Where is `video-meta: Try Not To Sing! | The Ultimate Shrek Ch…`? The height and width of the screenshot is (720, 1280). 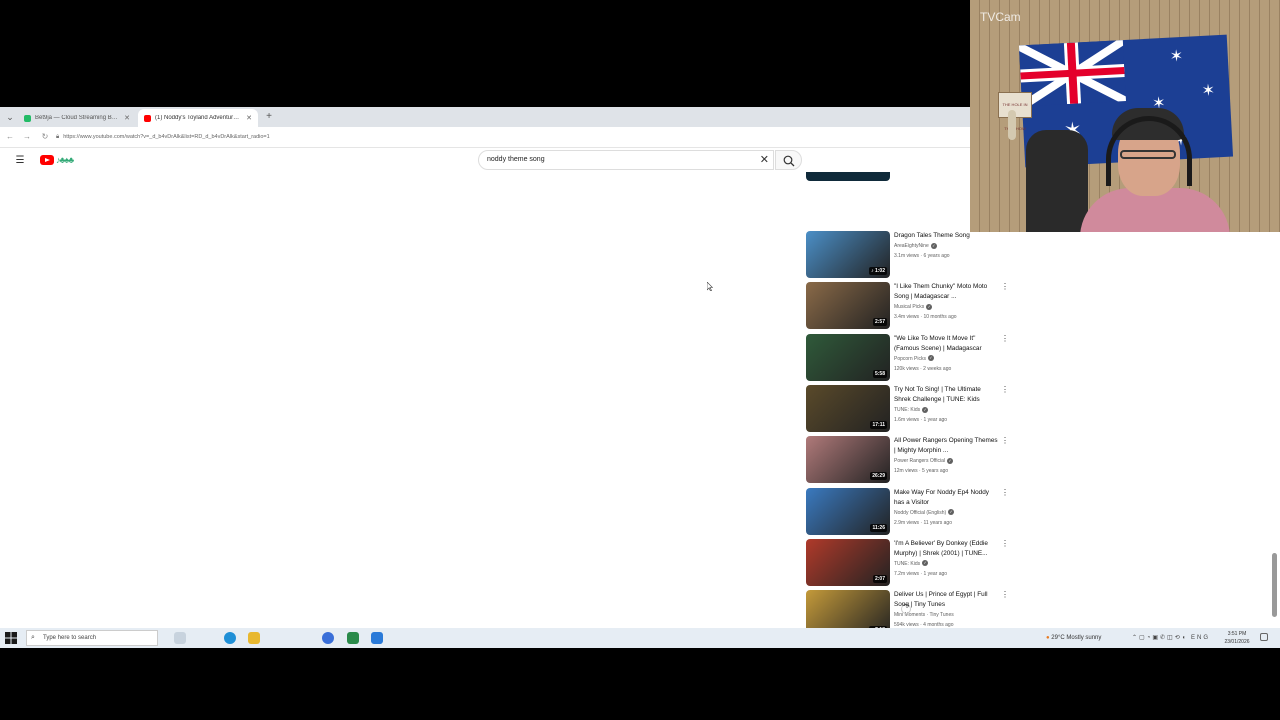 video-meta: Try Not To Sing! | The Ultimate Shrek Ch… is located at coordinates (946, 405).